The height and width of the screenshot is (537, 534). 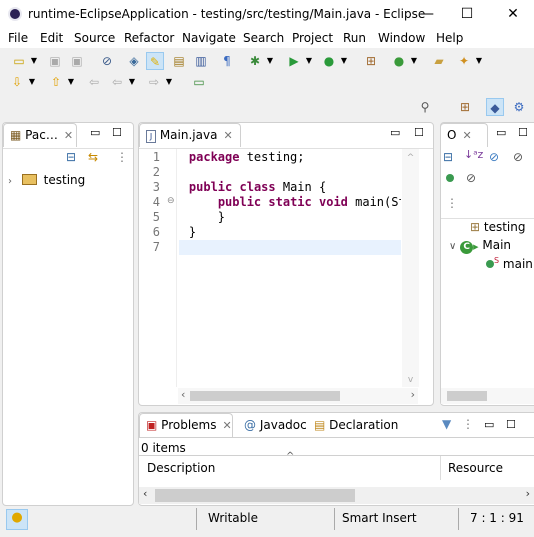 What do you see at coordinates (439, 61) in the screenshot?
I see `open-project-icon: ▰` at bounding box center [439, 61].